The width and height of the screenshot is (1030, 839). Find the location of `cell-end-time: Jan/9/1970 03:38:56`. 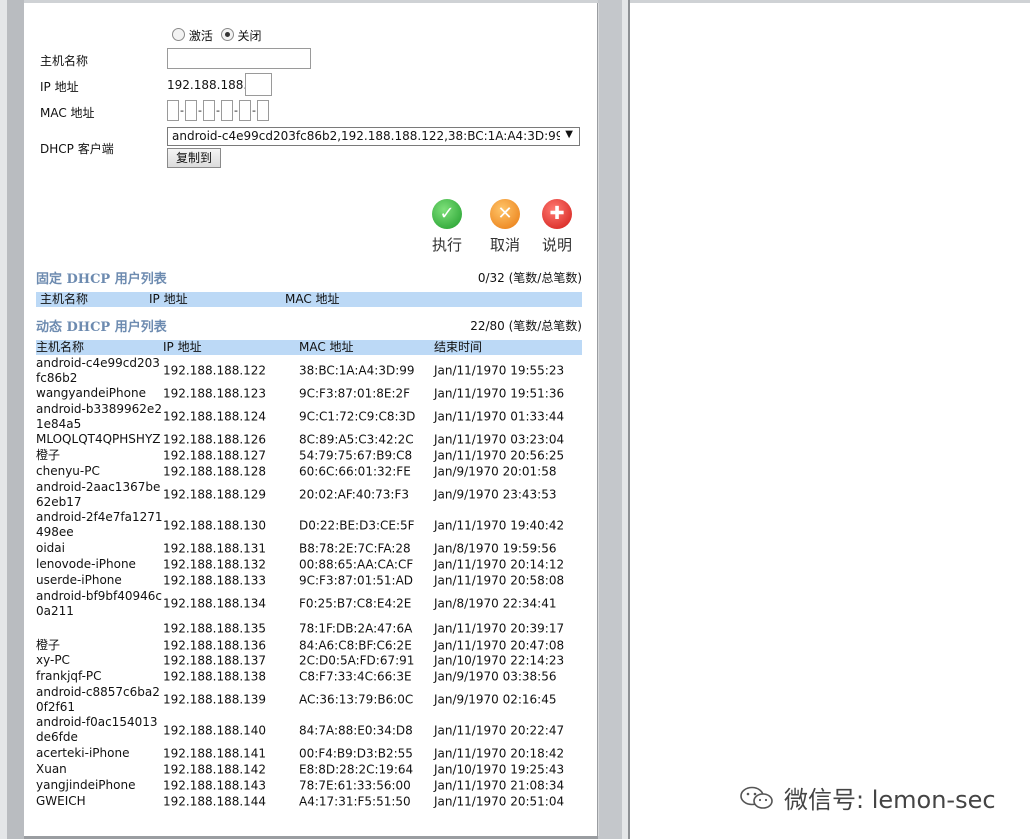

cell-end-time: Jan/9/1970 03:38:56 is located at coordinates (495, 676).